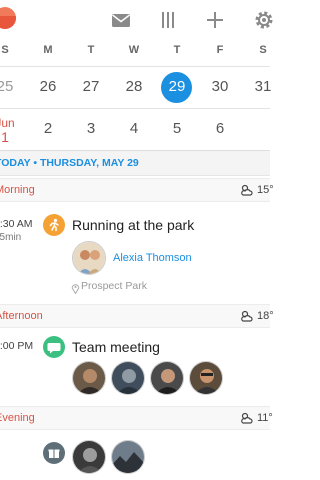 The width and height of the screenshot is (320, 480). I want to click on section-header-evening: Evening 11°, so click(136, 418).